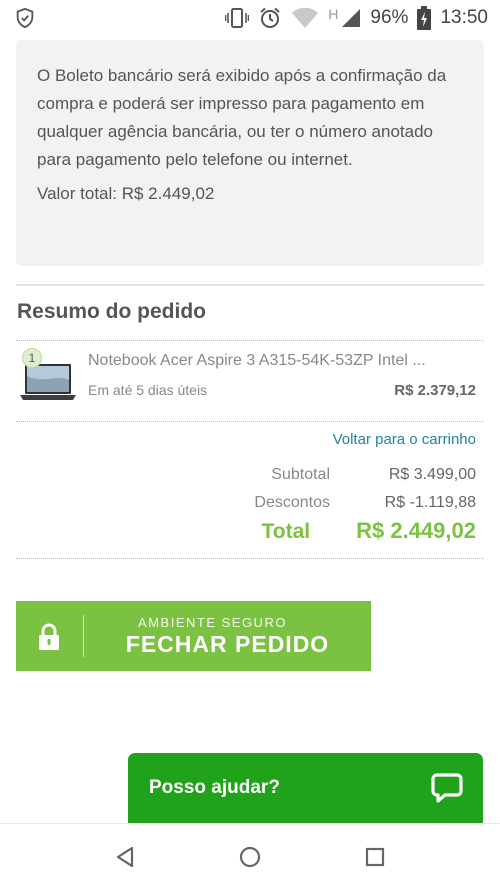 Image resolution: width=500 pixels, height=889 pixels. I want to click on cell-signal-icon, so click(351, 18).